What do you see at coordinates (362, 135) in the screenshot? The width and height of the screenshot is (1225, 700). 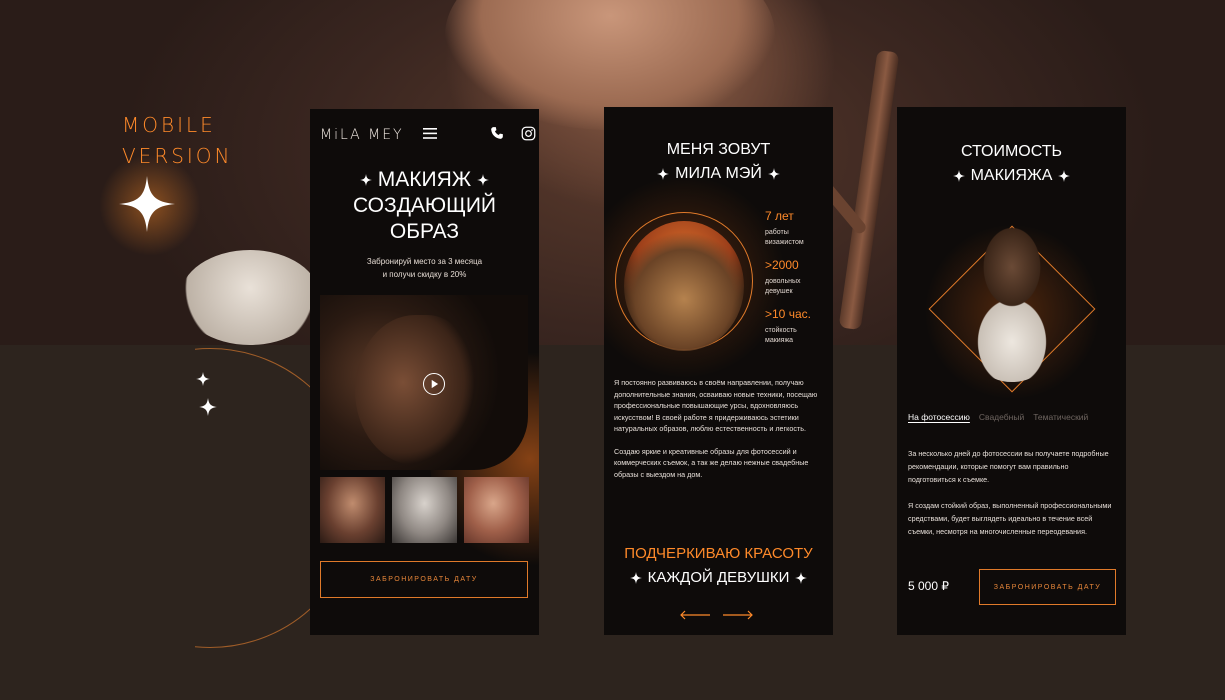 I see `logo: MiLA MEY` at bounding box center [362, 135].